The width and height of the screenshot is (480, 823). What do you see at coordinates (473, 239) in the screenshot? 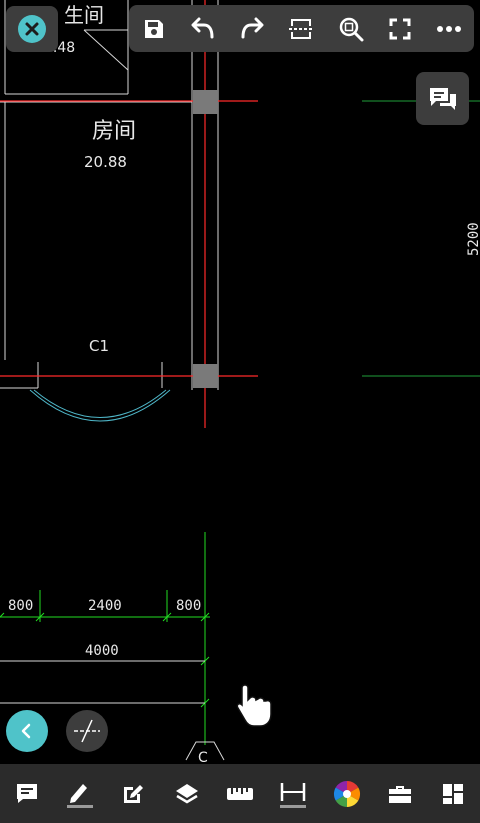
I see `side-dimension: 5200` at bounding box center [473, 239].